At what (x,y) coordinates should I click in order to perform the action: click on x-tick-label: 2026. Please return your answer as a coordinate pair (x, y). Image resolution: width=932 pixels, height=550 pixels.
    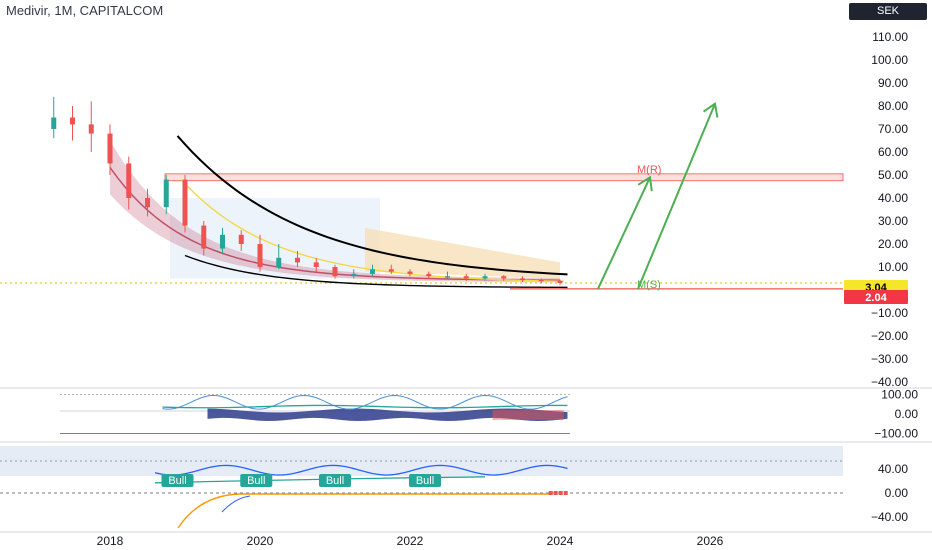
    Looking at the image, I should click on (710, 541).